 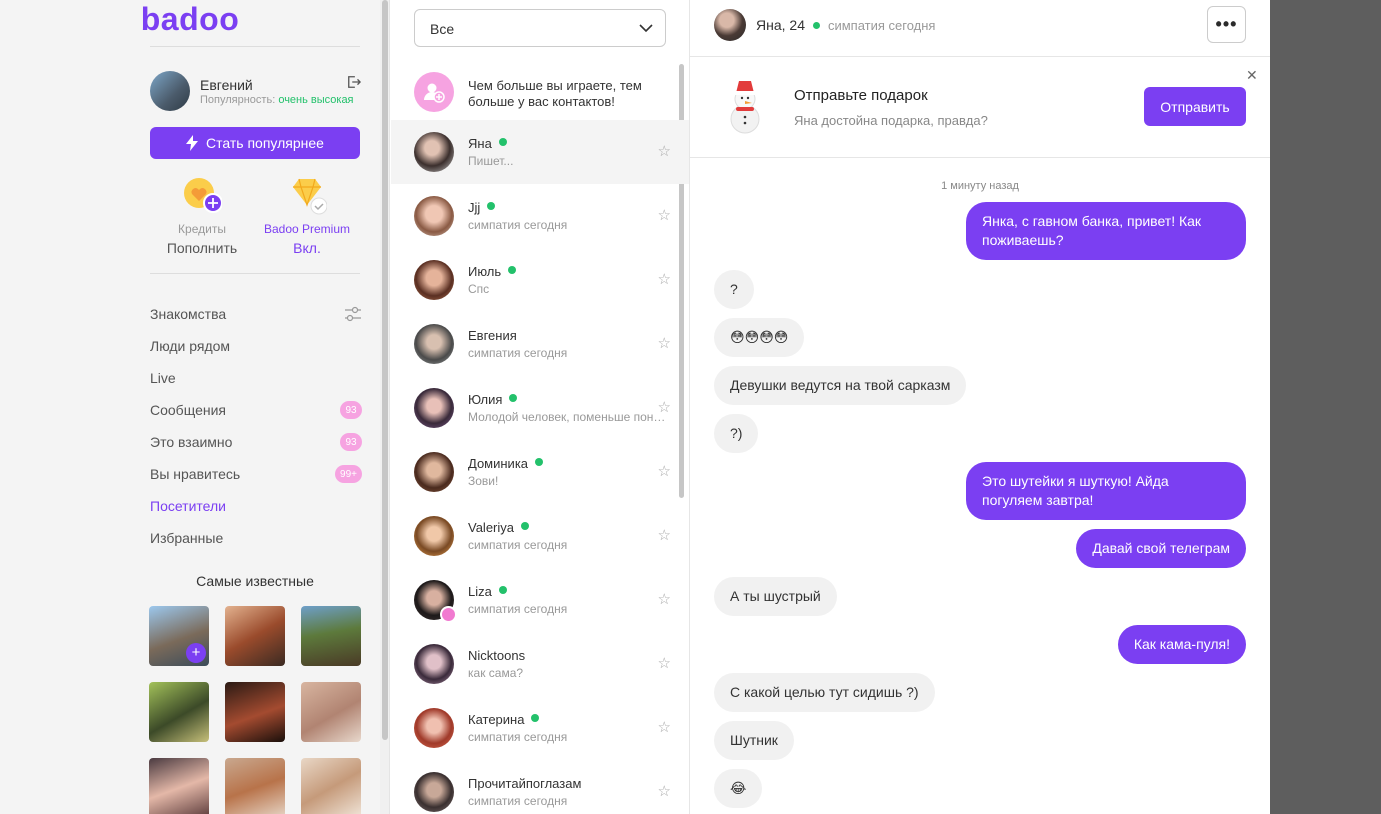 I want to click on popularity-value: очень высокая, so click(x=316, y=100).